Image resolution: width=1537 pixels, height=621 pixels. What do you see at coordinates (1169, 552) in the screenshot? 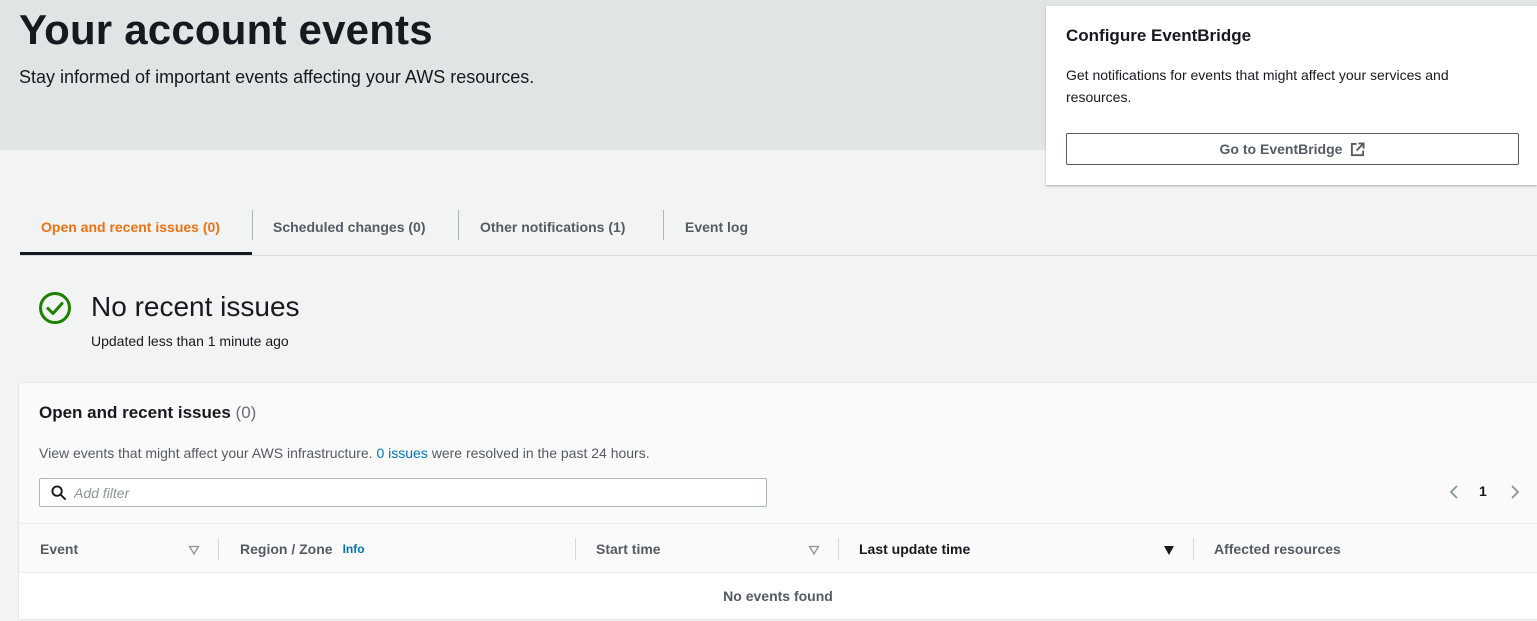
I see `sort-descending-icon` at bounding box center [1169, 552].